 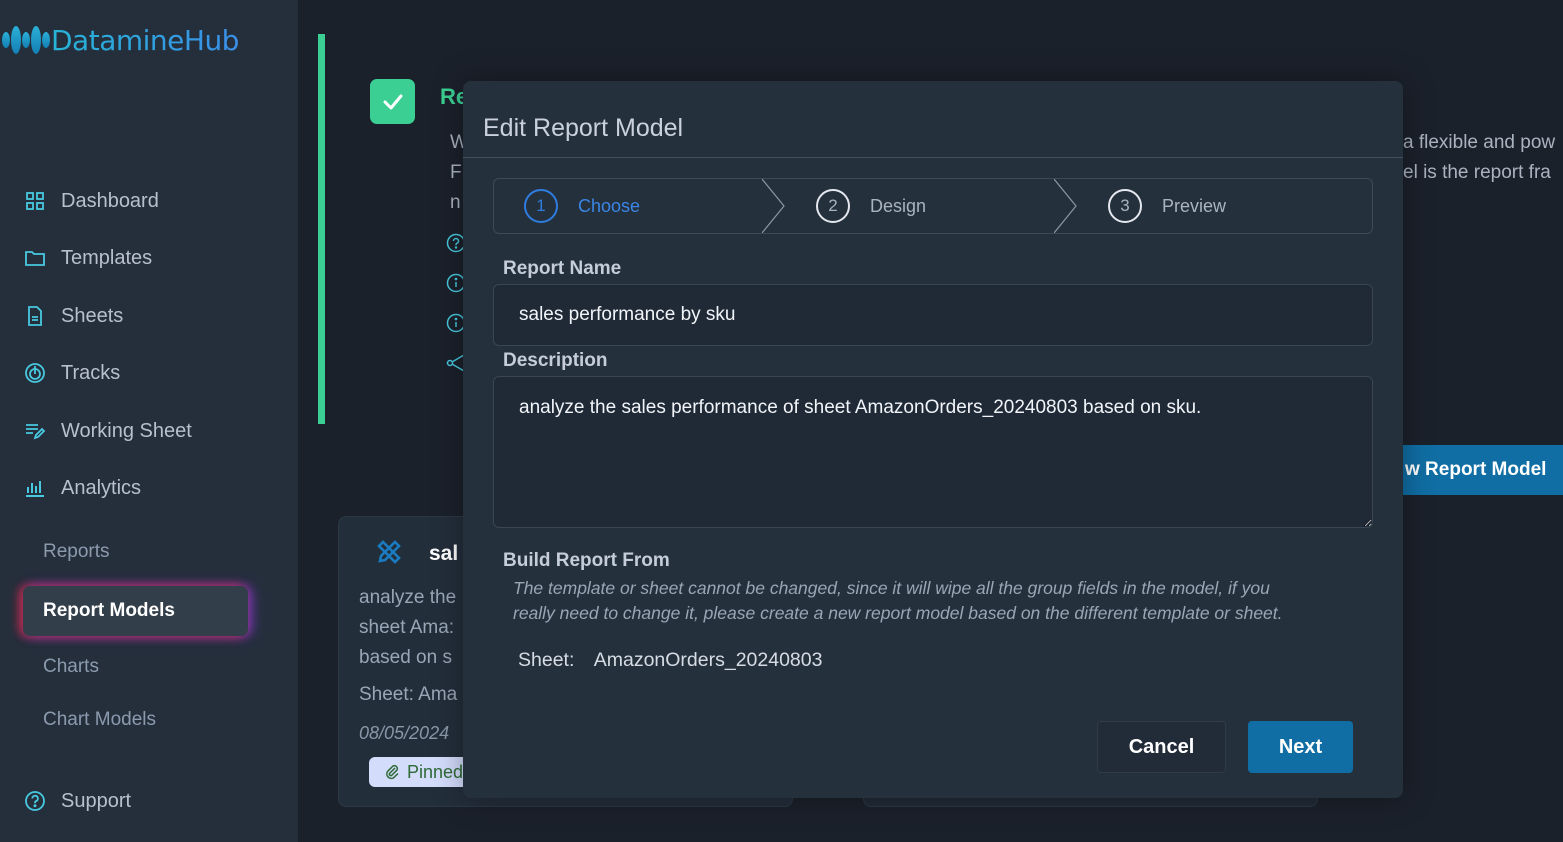 What do you see at coordinates (135, 611) in the screenshot?
I see `sidebar-subitem-report-models: Report Models` at bounding box center [135, 611].